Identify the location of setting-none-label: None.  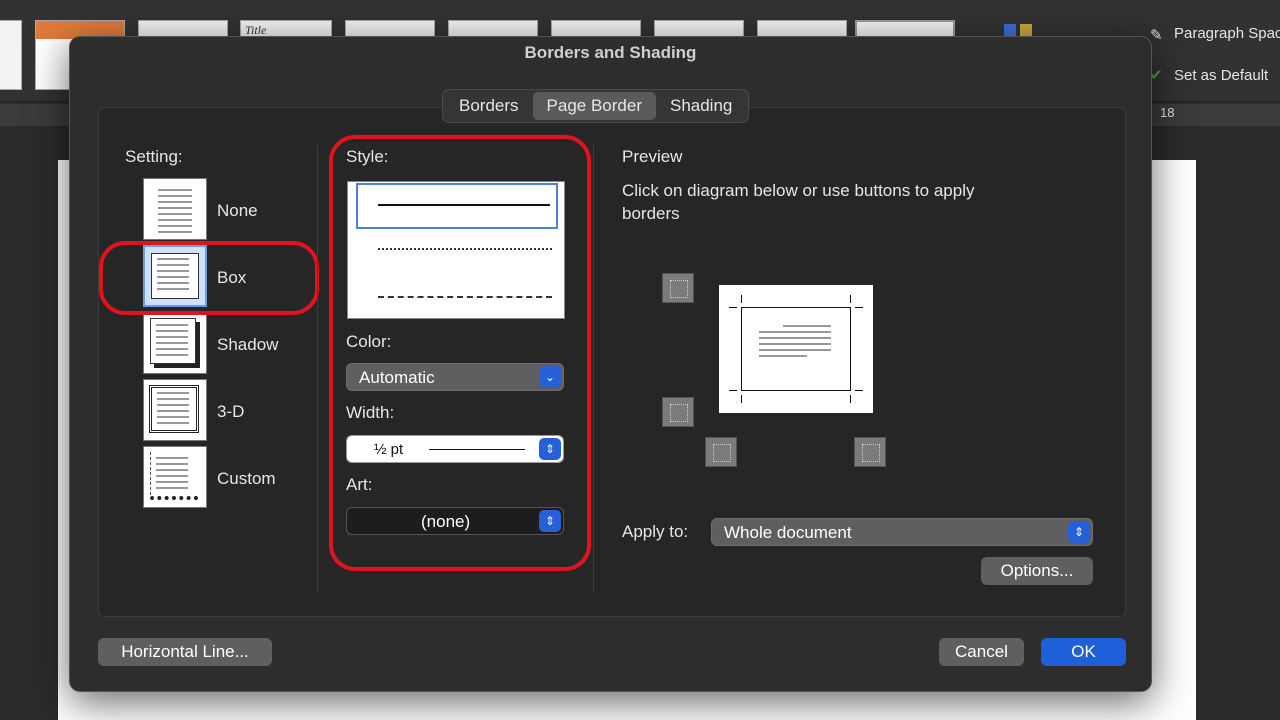
(237, 211).